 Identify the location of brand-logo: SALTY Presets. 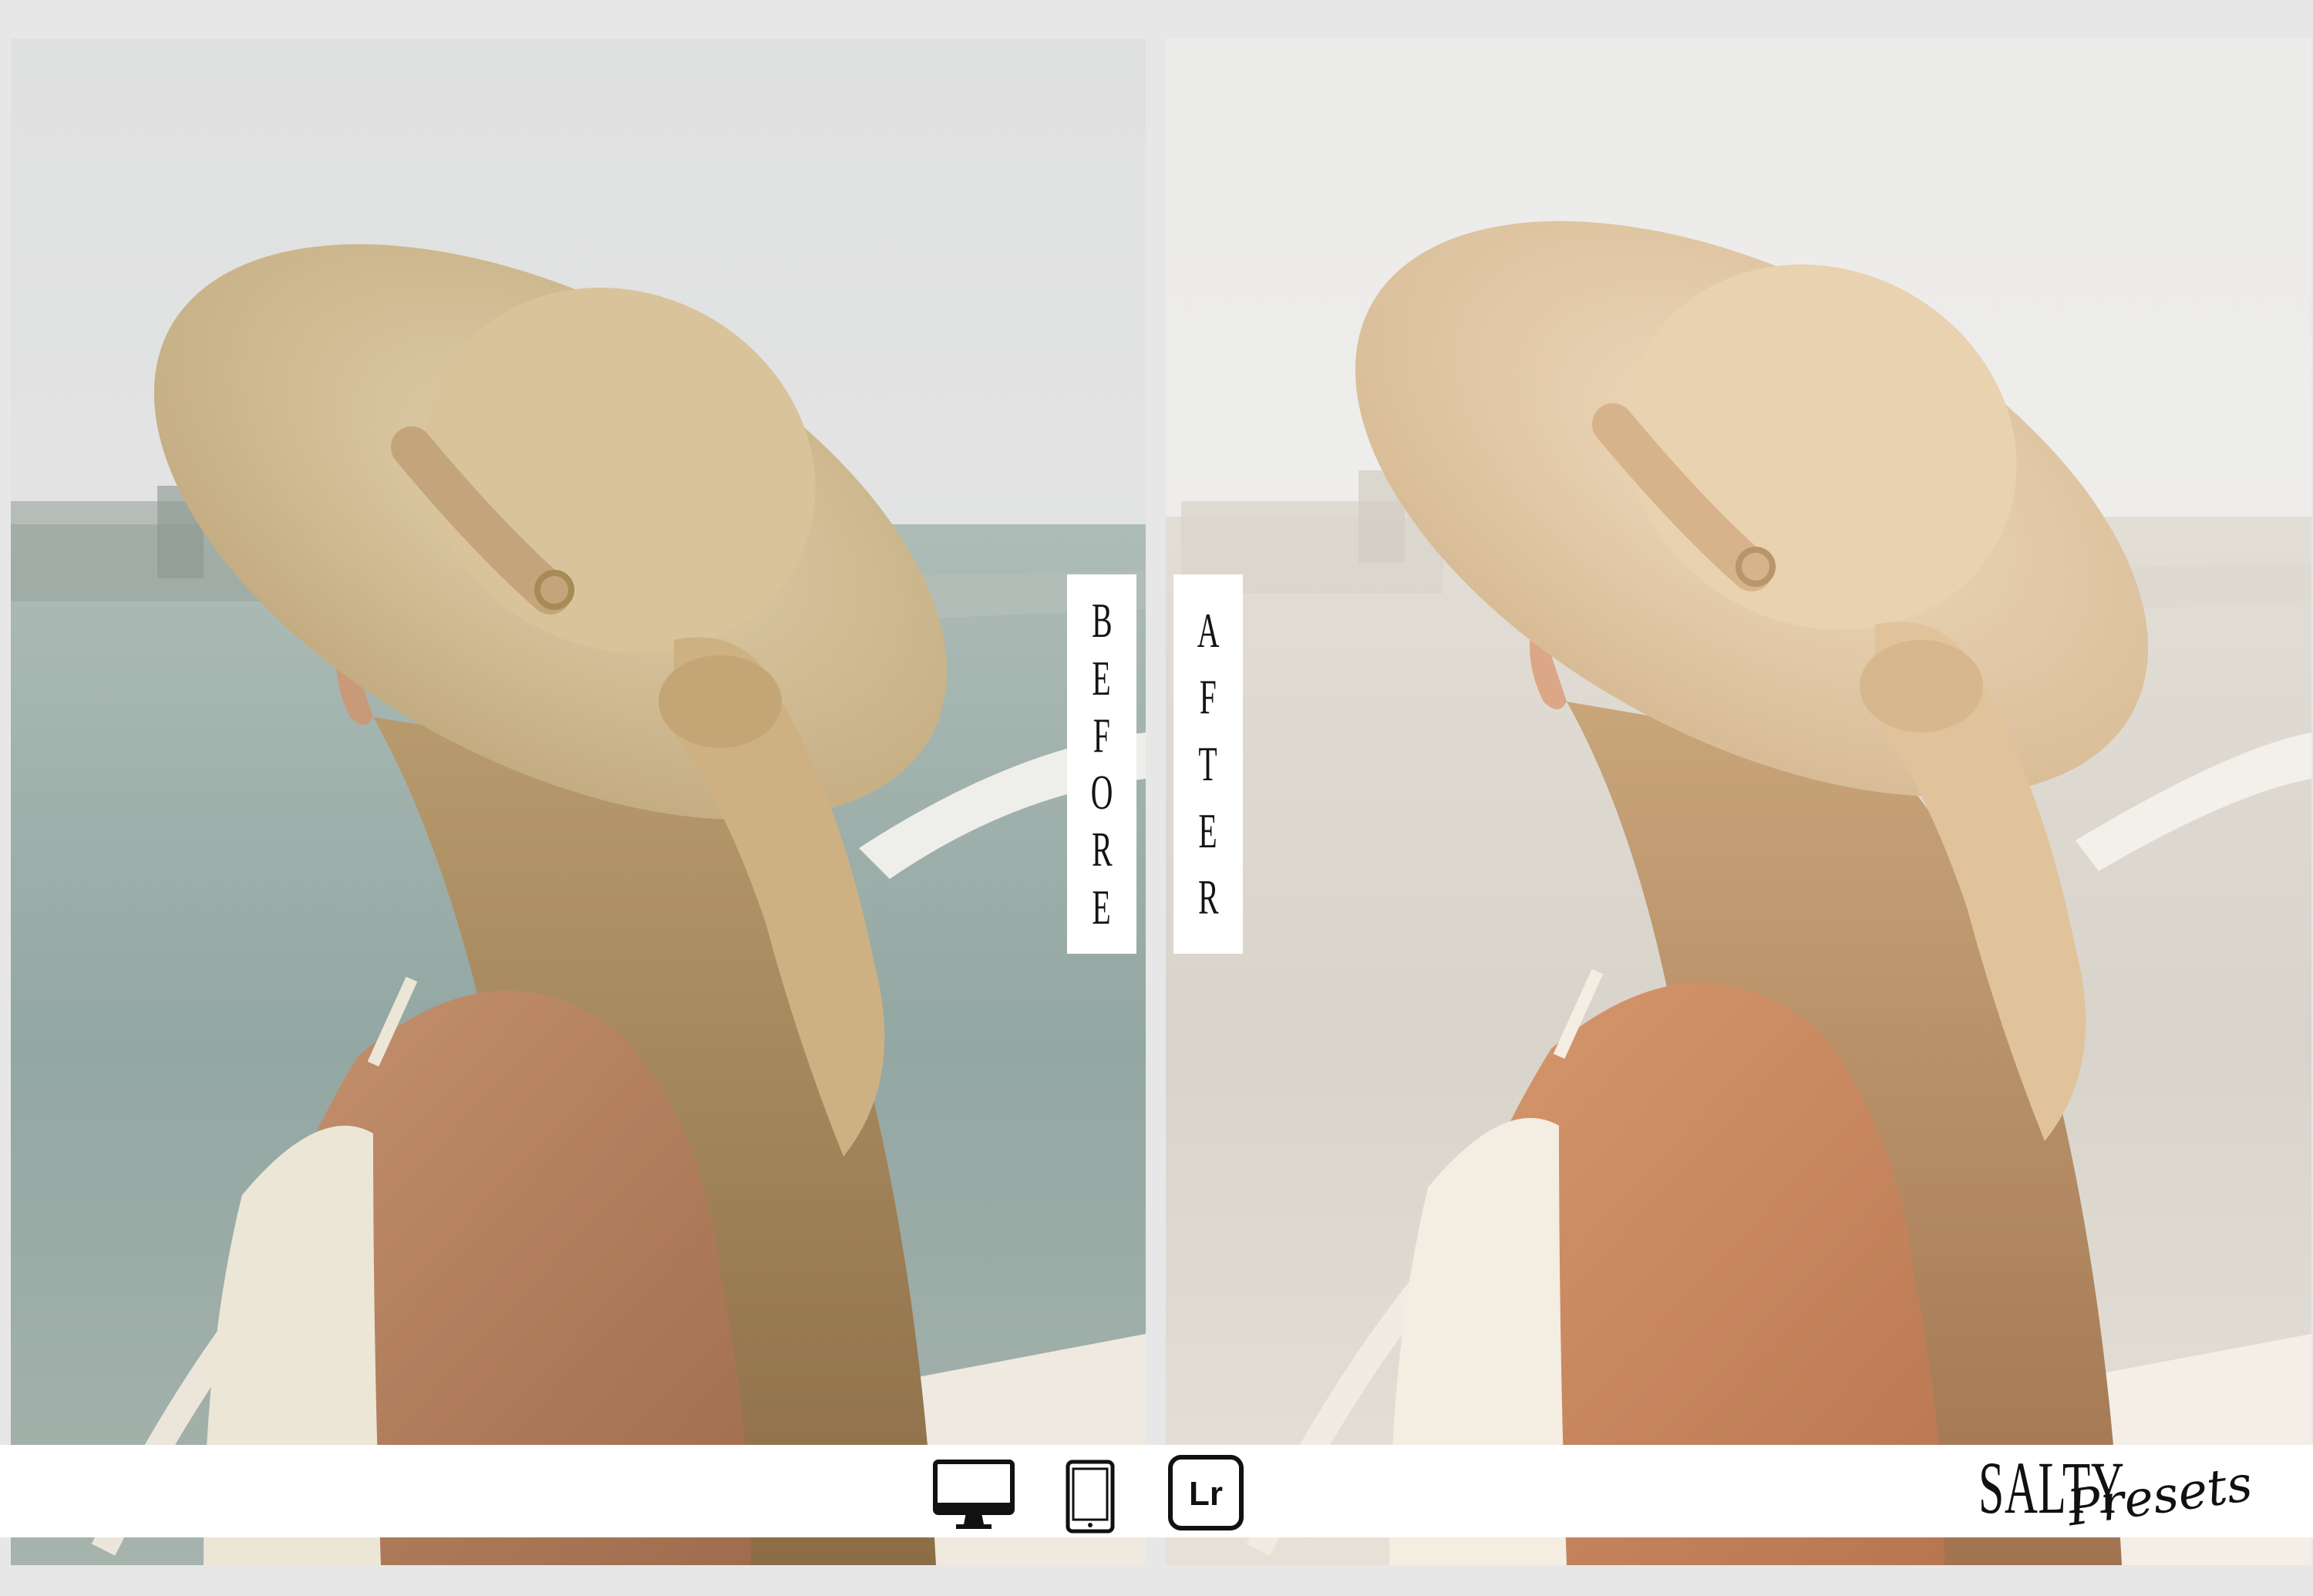
(2072, 1493).